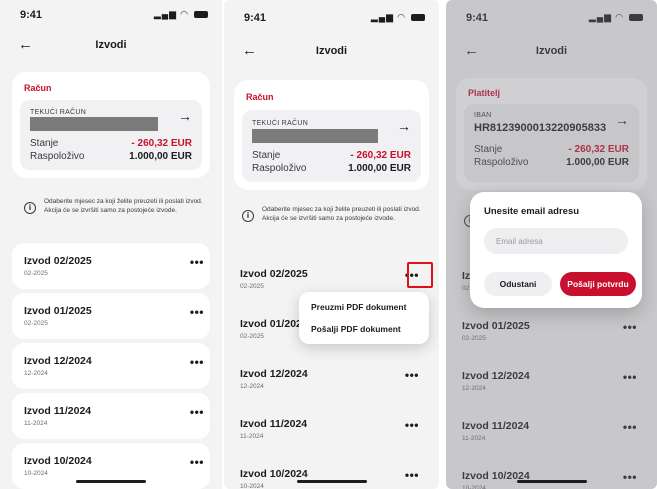 The image size is (657, 489). What do you see at coordinates (271, 324) in the screenshot?
I see `statement-title: Izvod 01/202` at bounding box center [271, 324].